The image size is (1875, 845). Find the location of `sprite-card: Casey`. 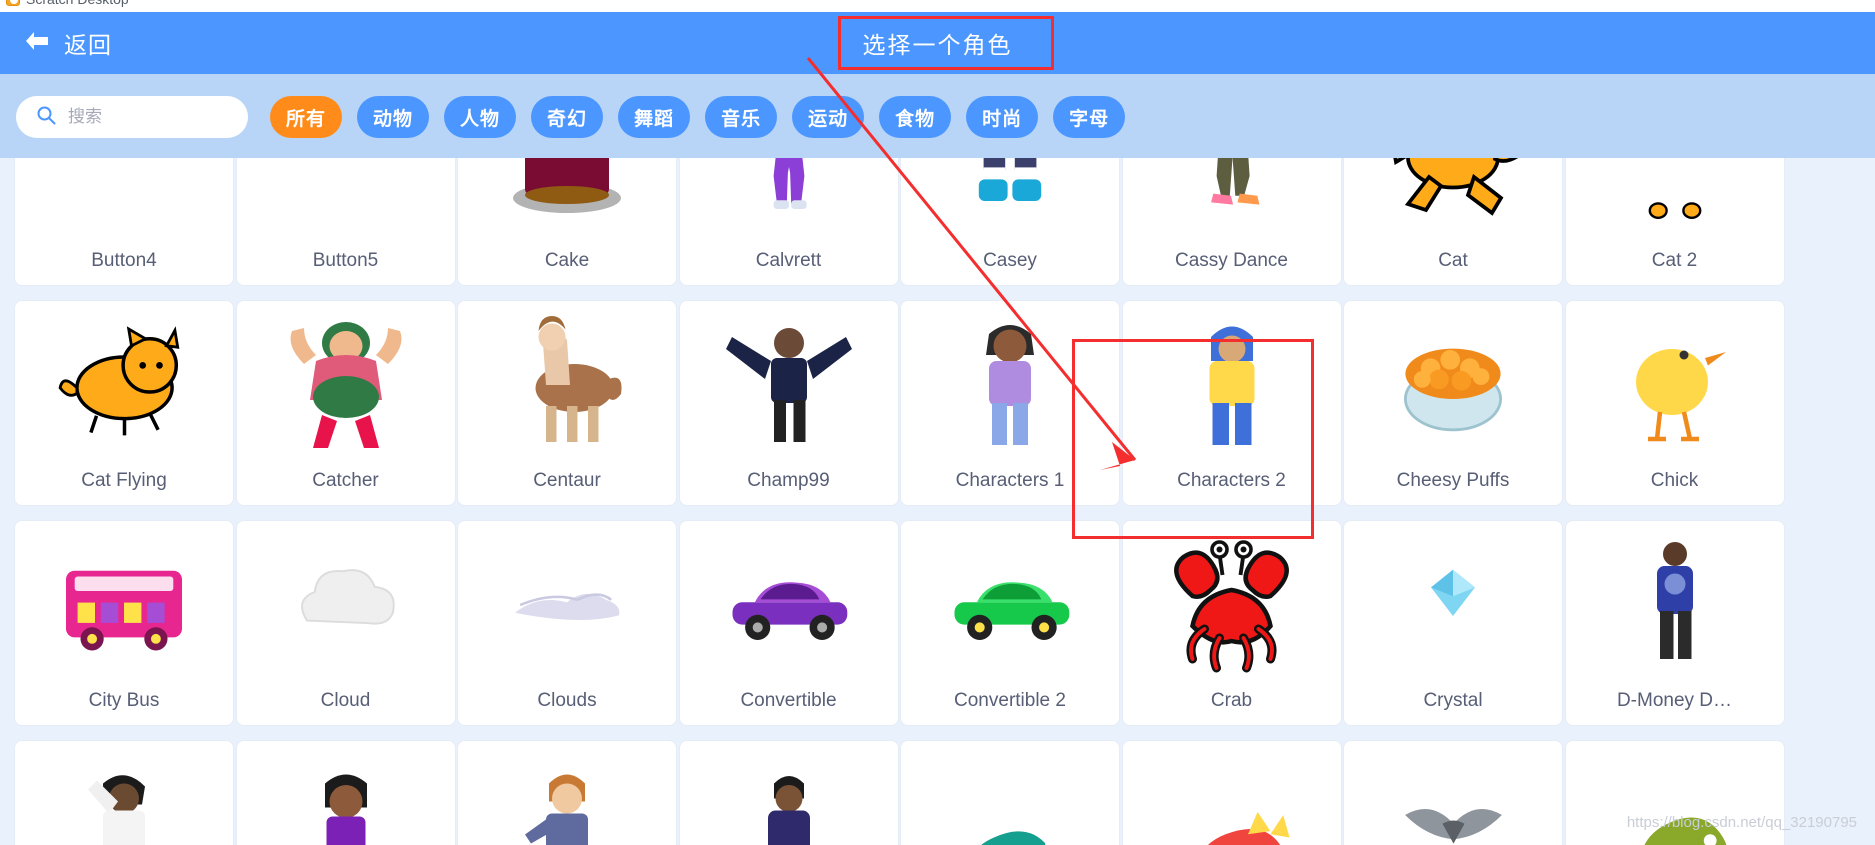

sprite-card: Casey is located at coordinates (1010, 222).